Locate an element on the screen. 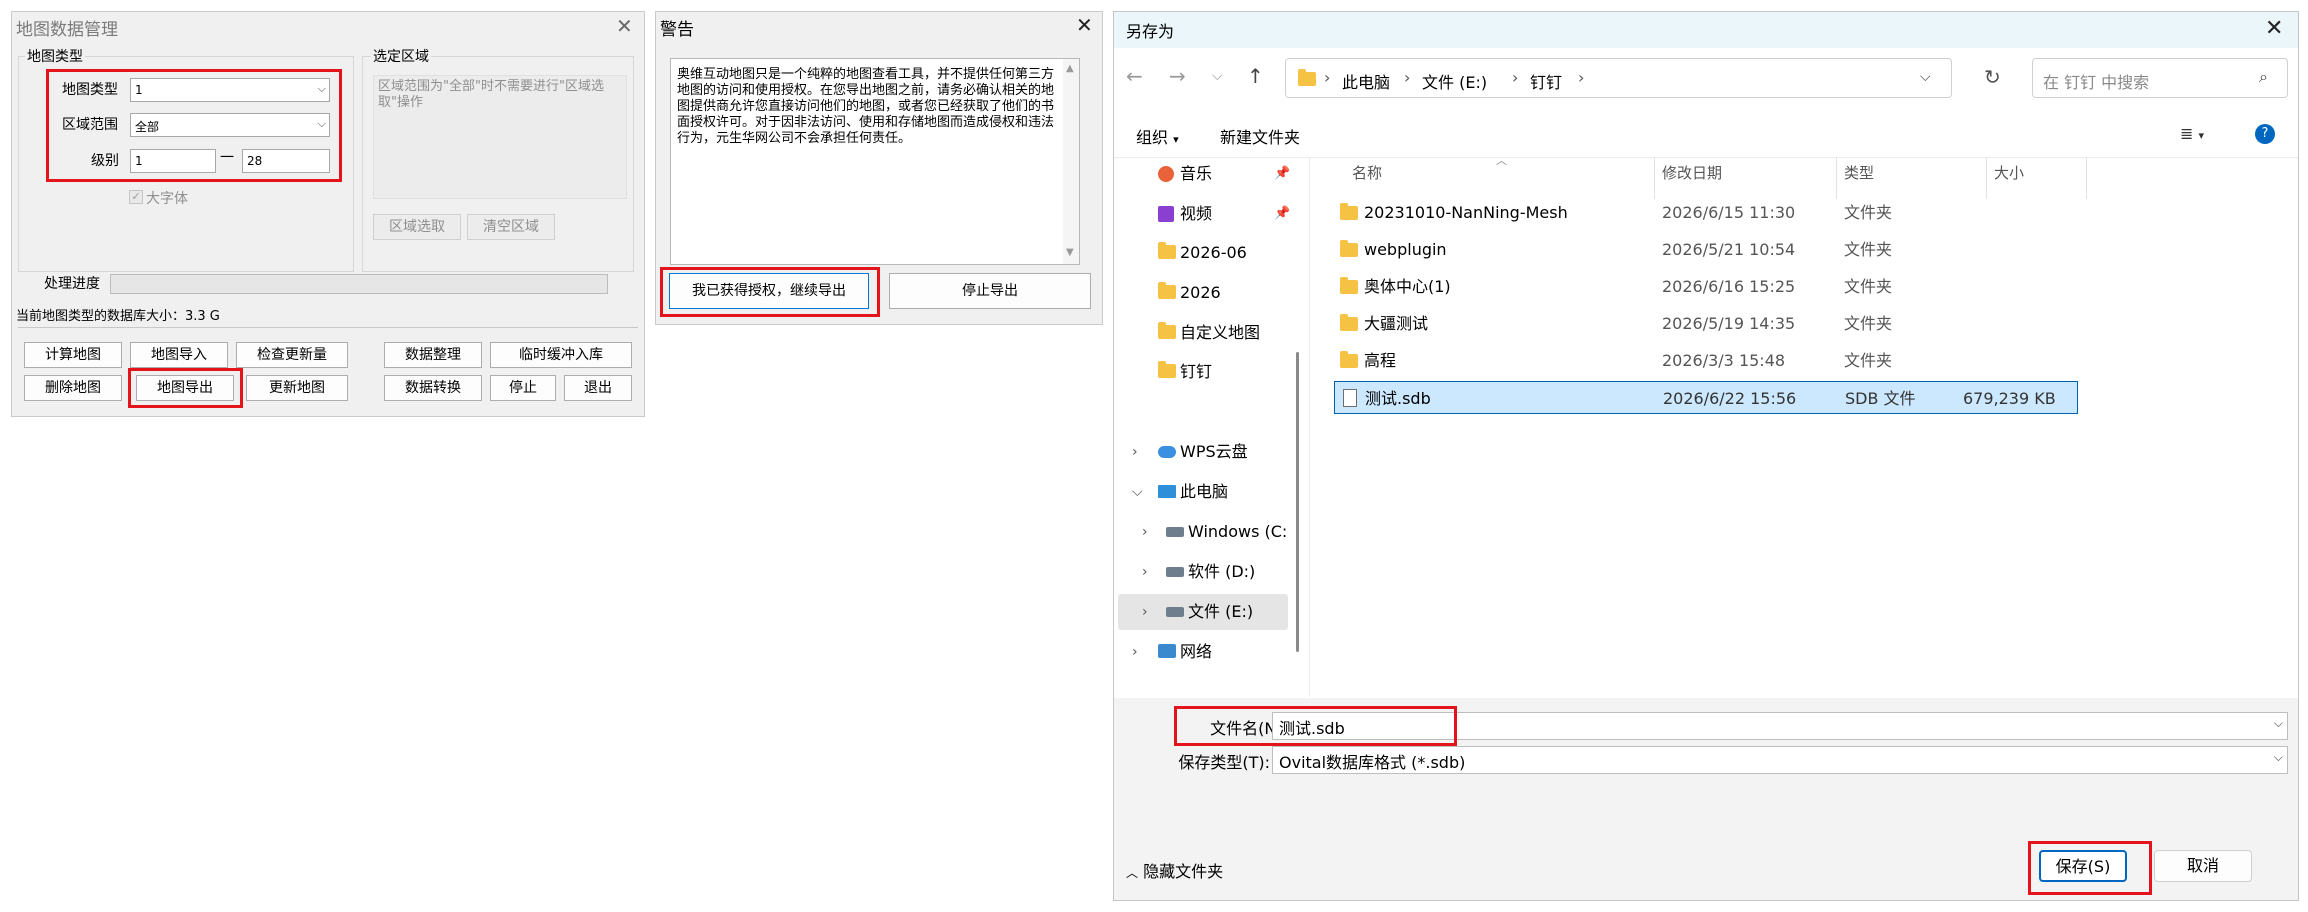  level-to-input: 28 is located at coordinates (286, 161).